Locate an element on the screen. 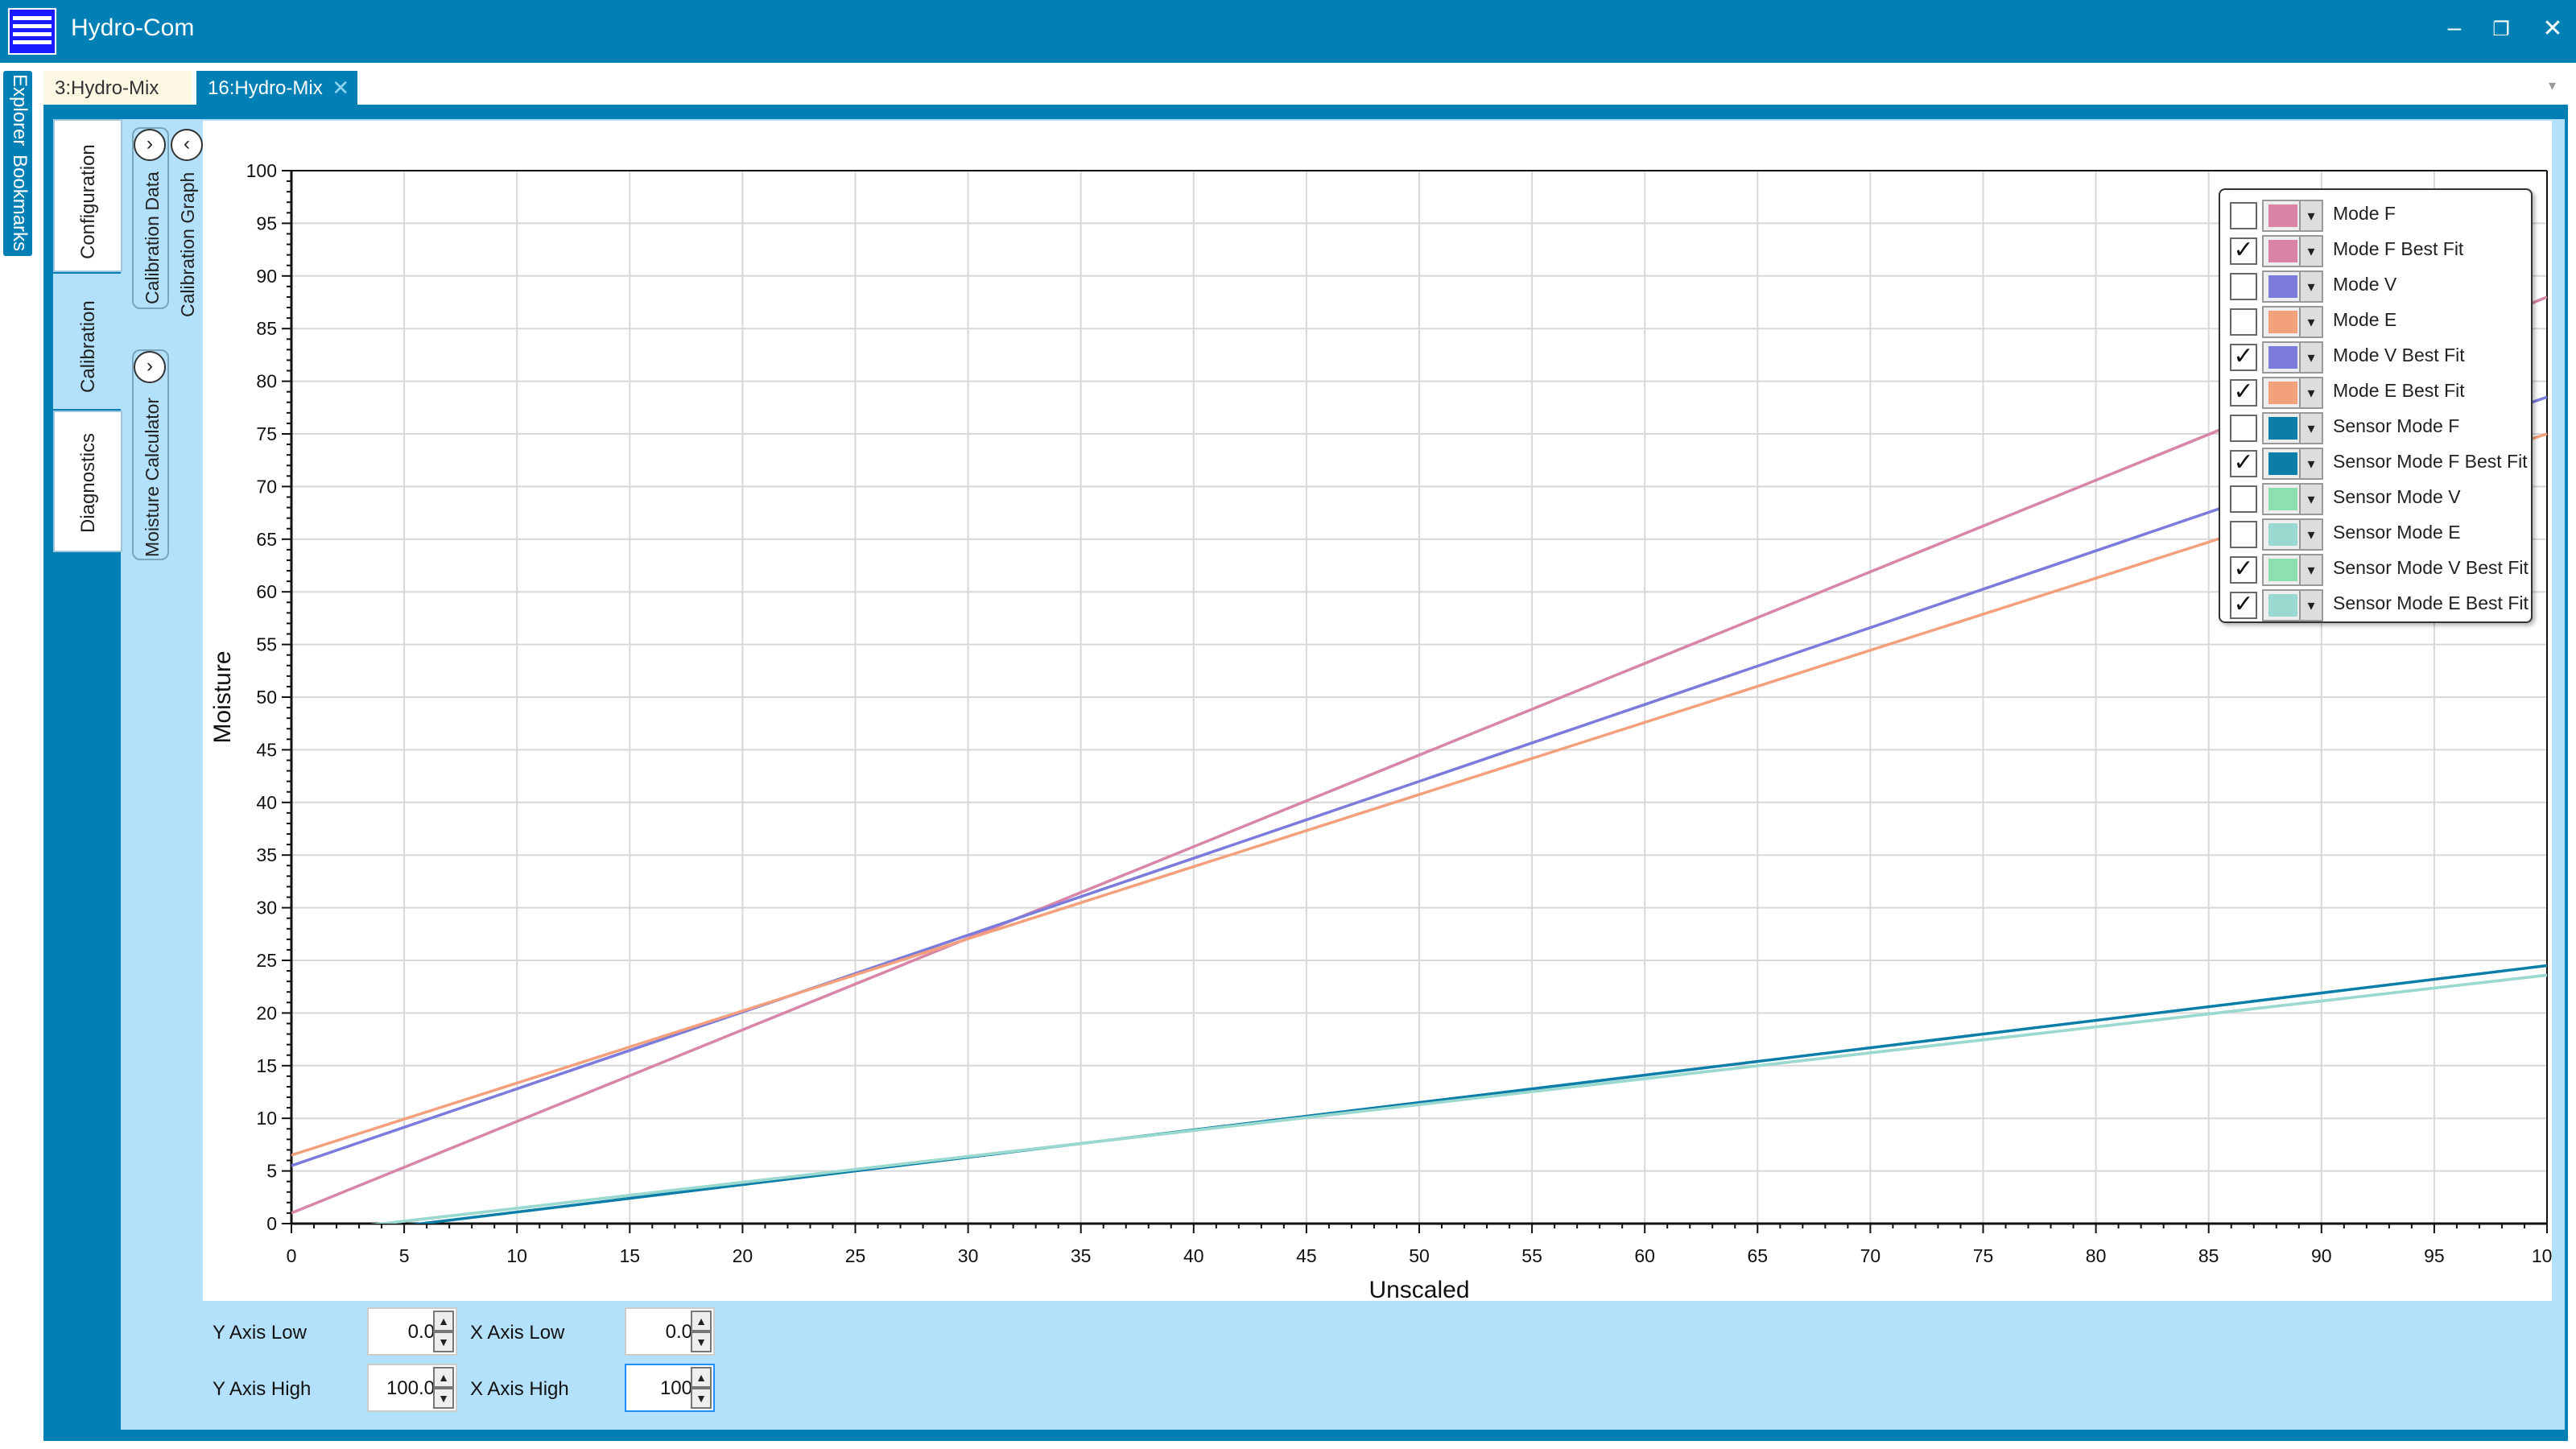 The width and height of the screenshot is (2576, 1449). x-axis-low-down-button: ▼ is located at coordinates (701, 1341).